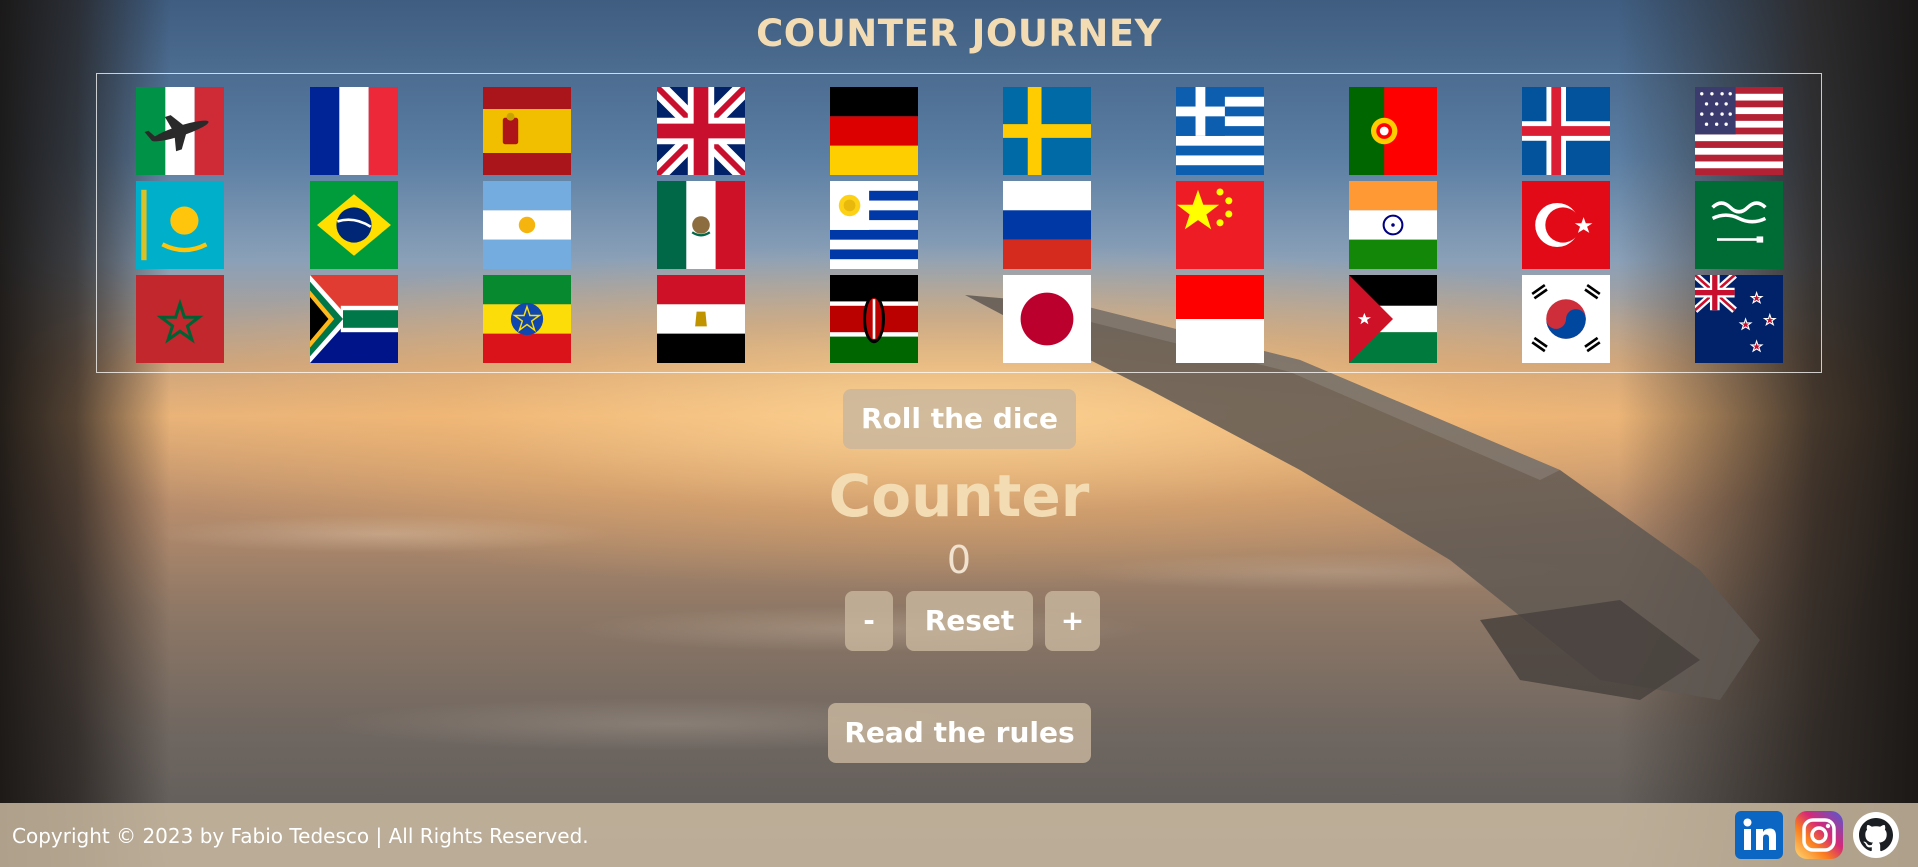 Image resolution: width=1918 pixels, height=867 pixels. Describe the element at coordinates (1876, 835) in the screenshot. I see `github-icon` at that location.